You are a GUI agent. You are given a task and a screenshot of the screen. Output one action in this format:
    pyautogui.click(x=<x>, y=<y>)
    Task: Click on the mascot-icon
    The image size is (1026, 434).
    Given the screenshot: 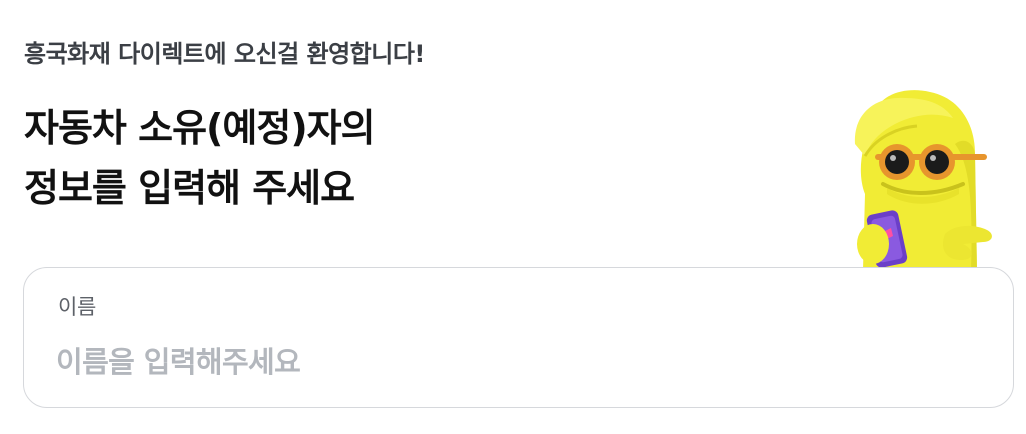 What is the action you would take?
    pyautogui.click(x=917, y=177)
    